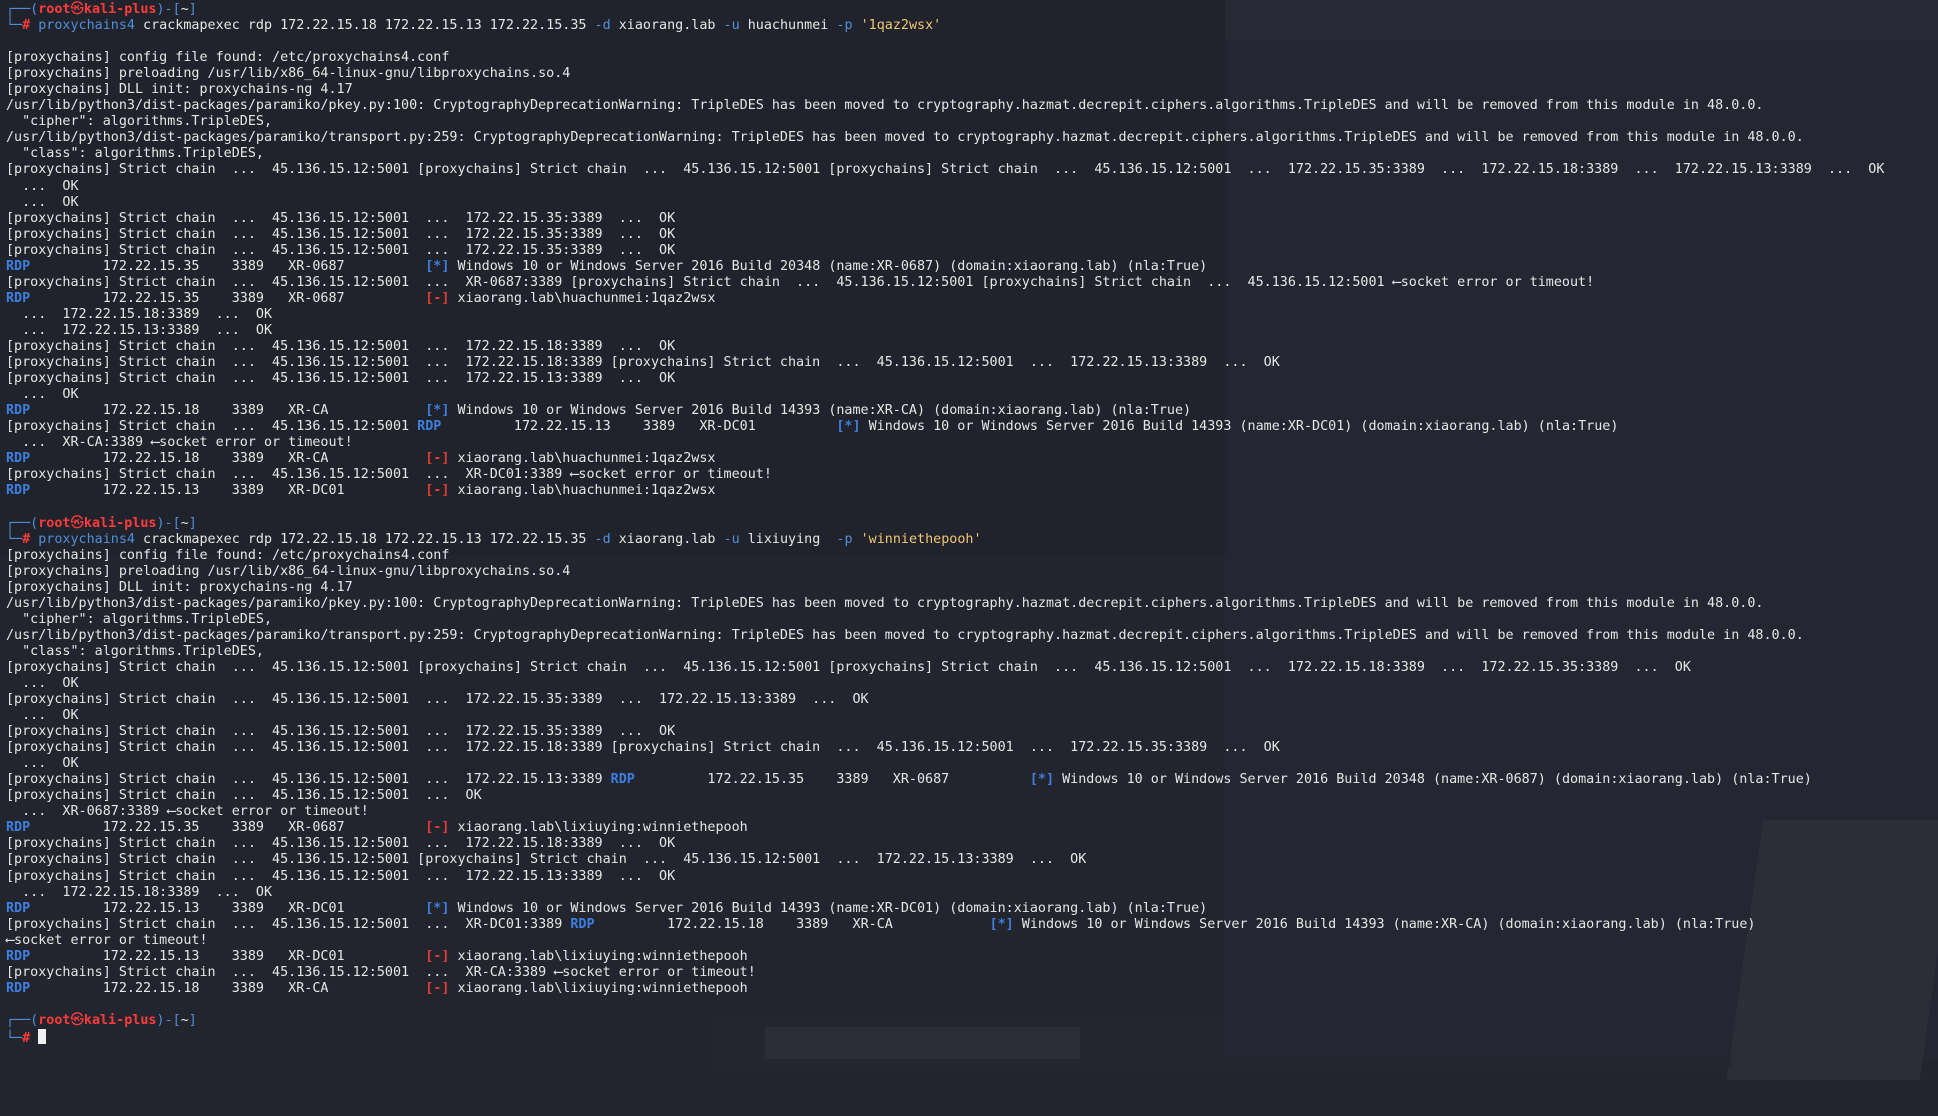 The height and width of the screenshot is (1116, 1938). I want to click on text-cursor, so click(42, 1036).